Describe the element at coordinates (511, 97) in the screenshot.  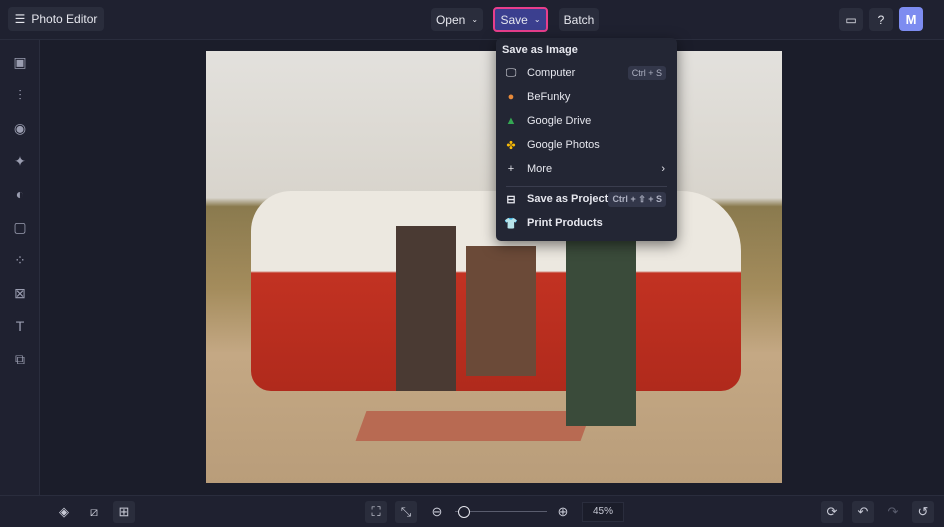
I see `befunky-icon: ●` at that location.